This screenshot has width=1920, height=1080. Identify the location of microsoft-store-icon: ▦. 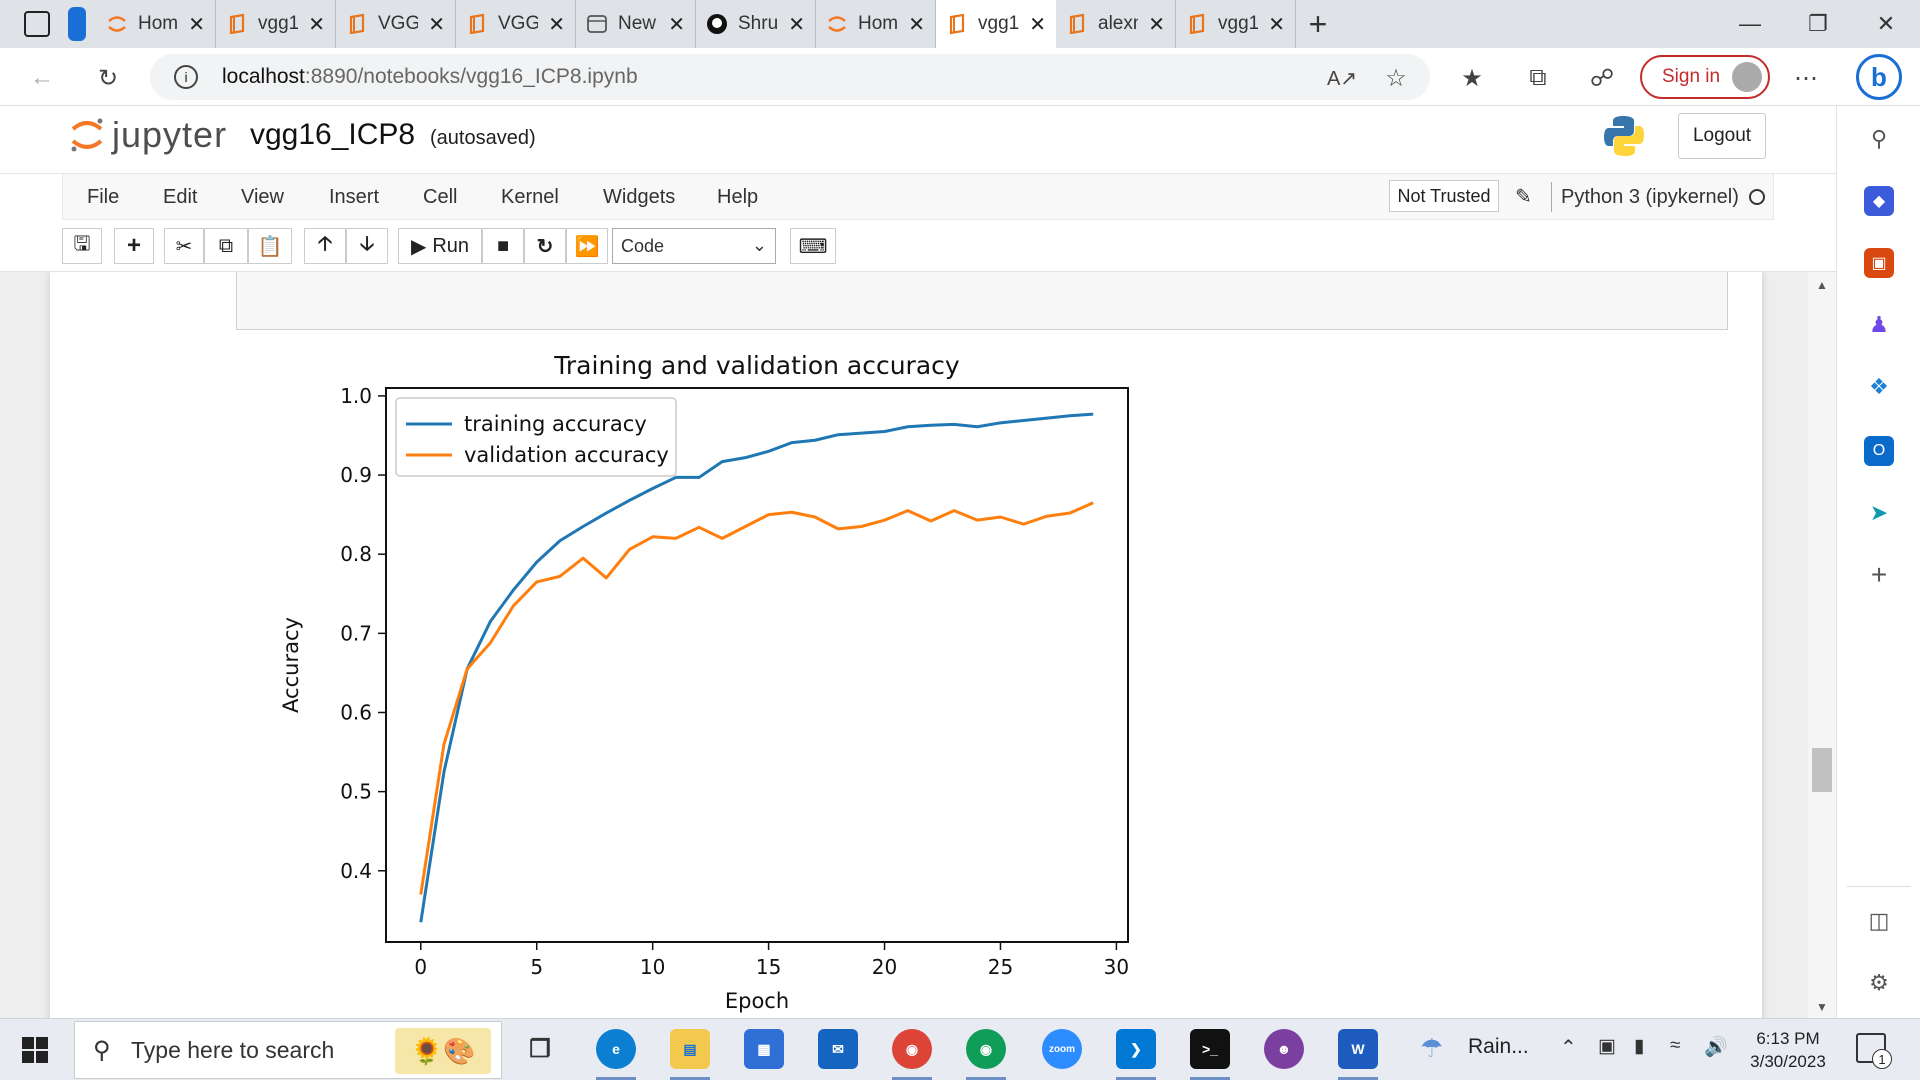
(764, 1049).